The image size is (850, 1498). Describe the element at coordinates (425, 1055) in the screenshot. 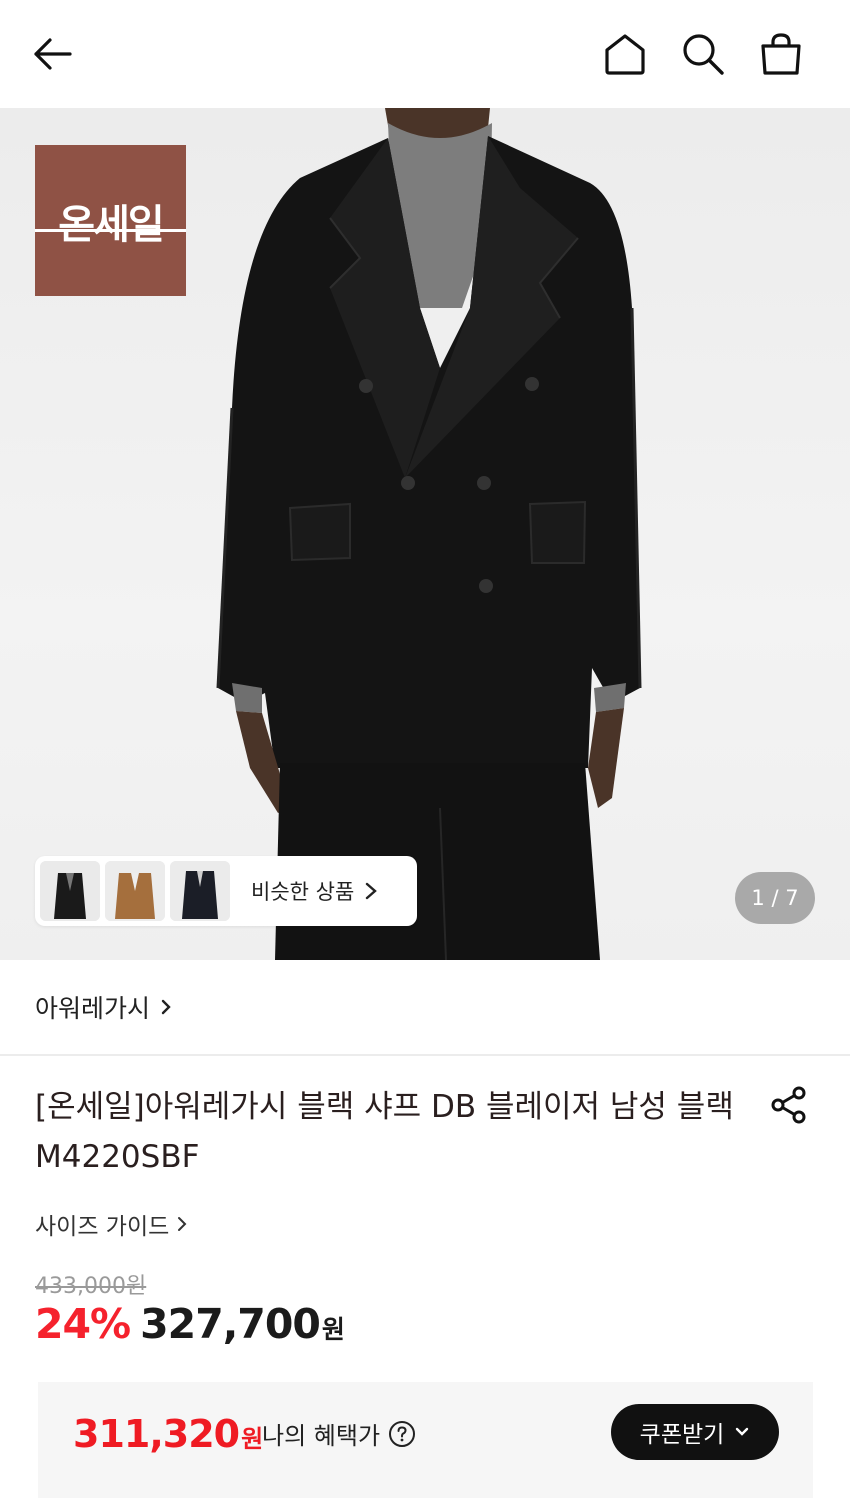

I see `section-divider` at that location.